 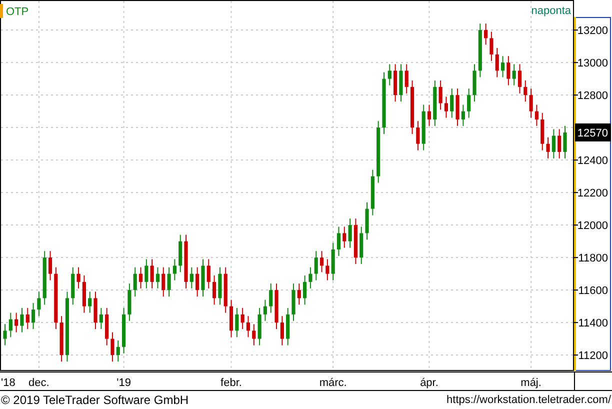 What do you see at coordinates (593, 258) in the screenshot?
I see `y-tick-label: 11800` at bounding box center [593, 258].